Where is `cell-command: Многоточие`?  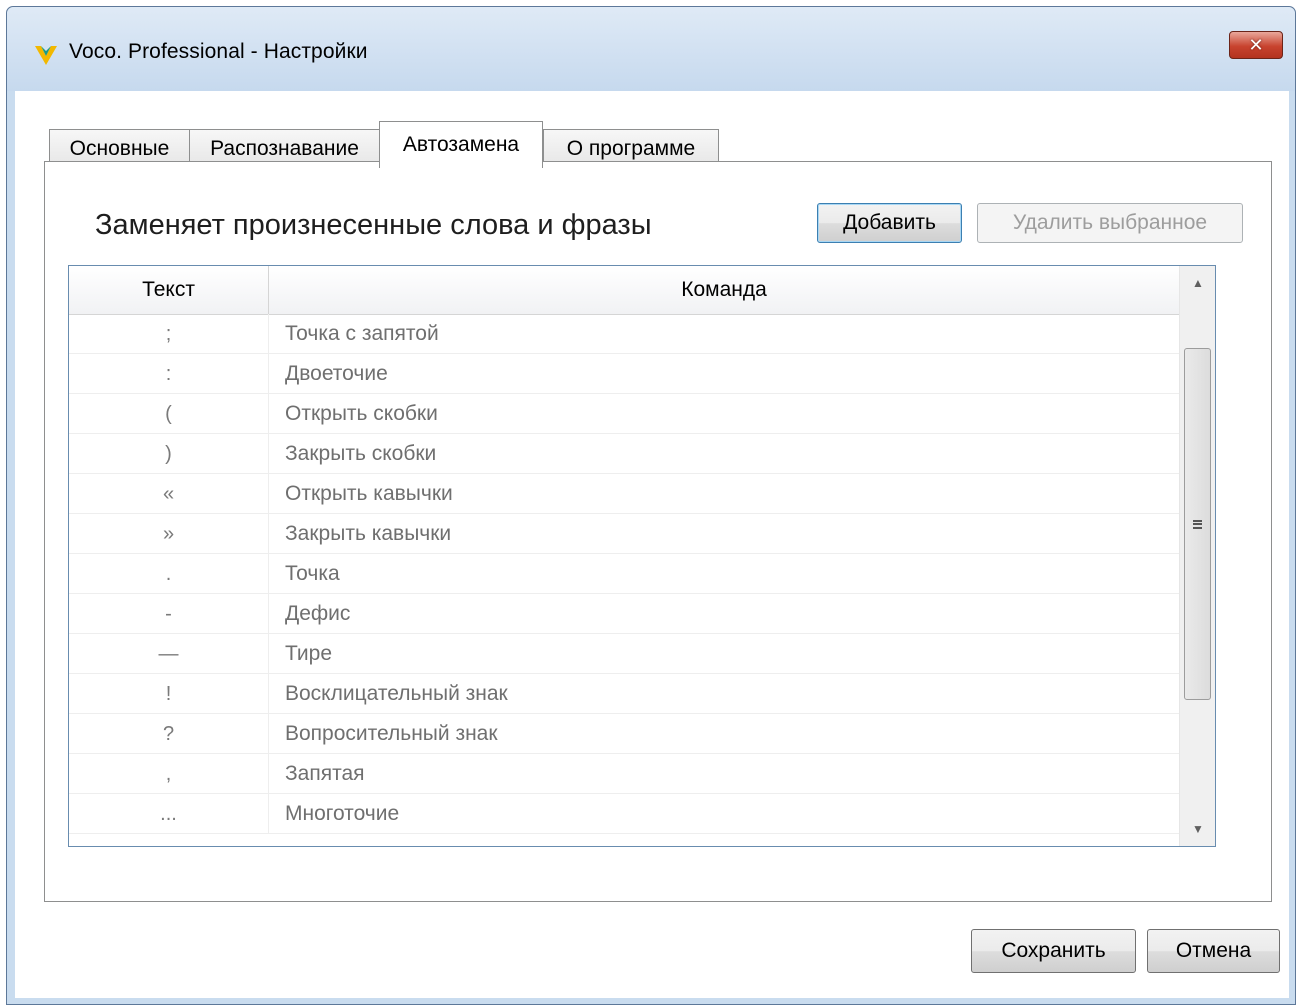
cell-command: Многоточие is located at coordinates (342, 813).